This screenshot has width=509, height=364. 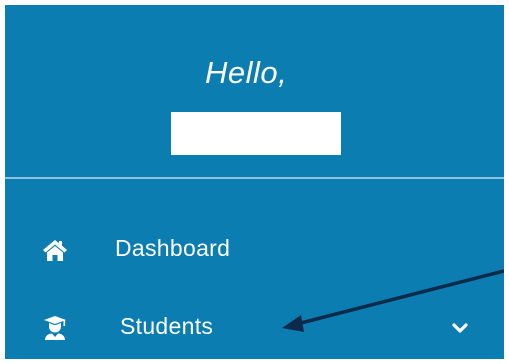 I want to click on sidebar-item-label: Students, so click(x=167, y=326).